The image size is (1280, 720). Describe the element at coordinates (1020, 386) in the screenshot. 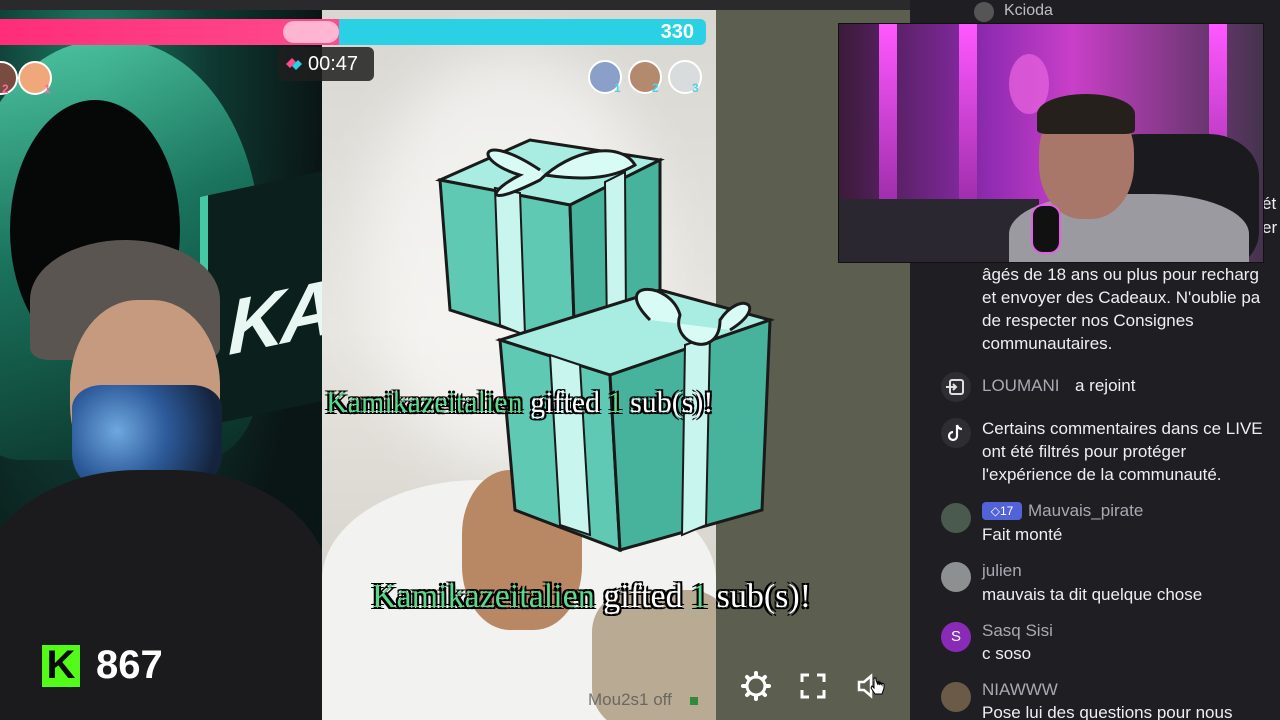

I see `chat-username: LOUMANI` at that location.